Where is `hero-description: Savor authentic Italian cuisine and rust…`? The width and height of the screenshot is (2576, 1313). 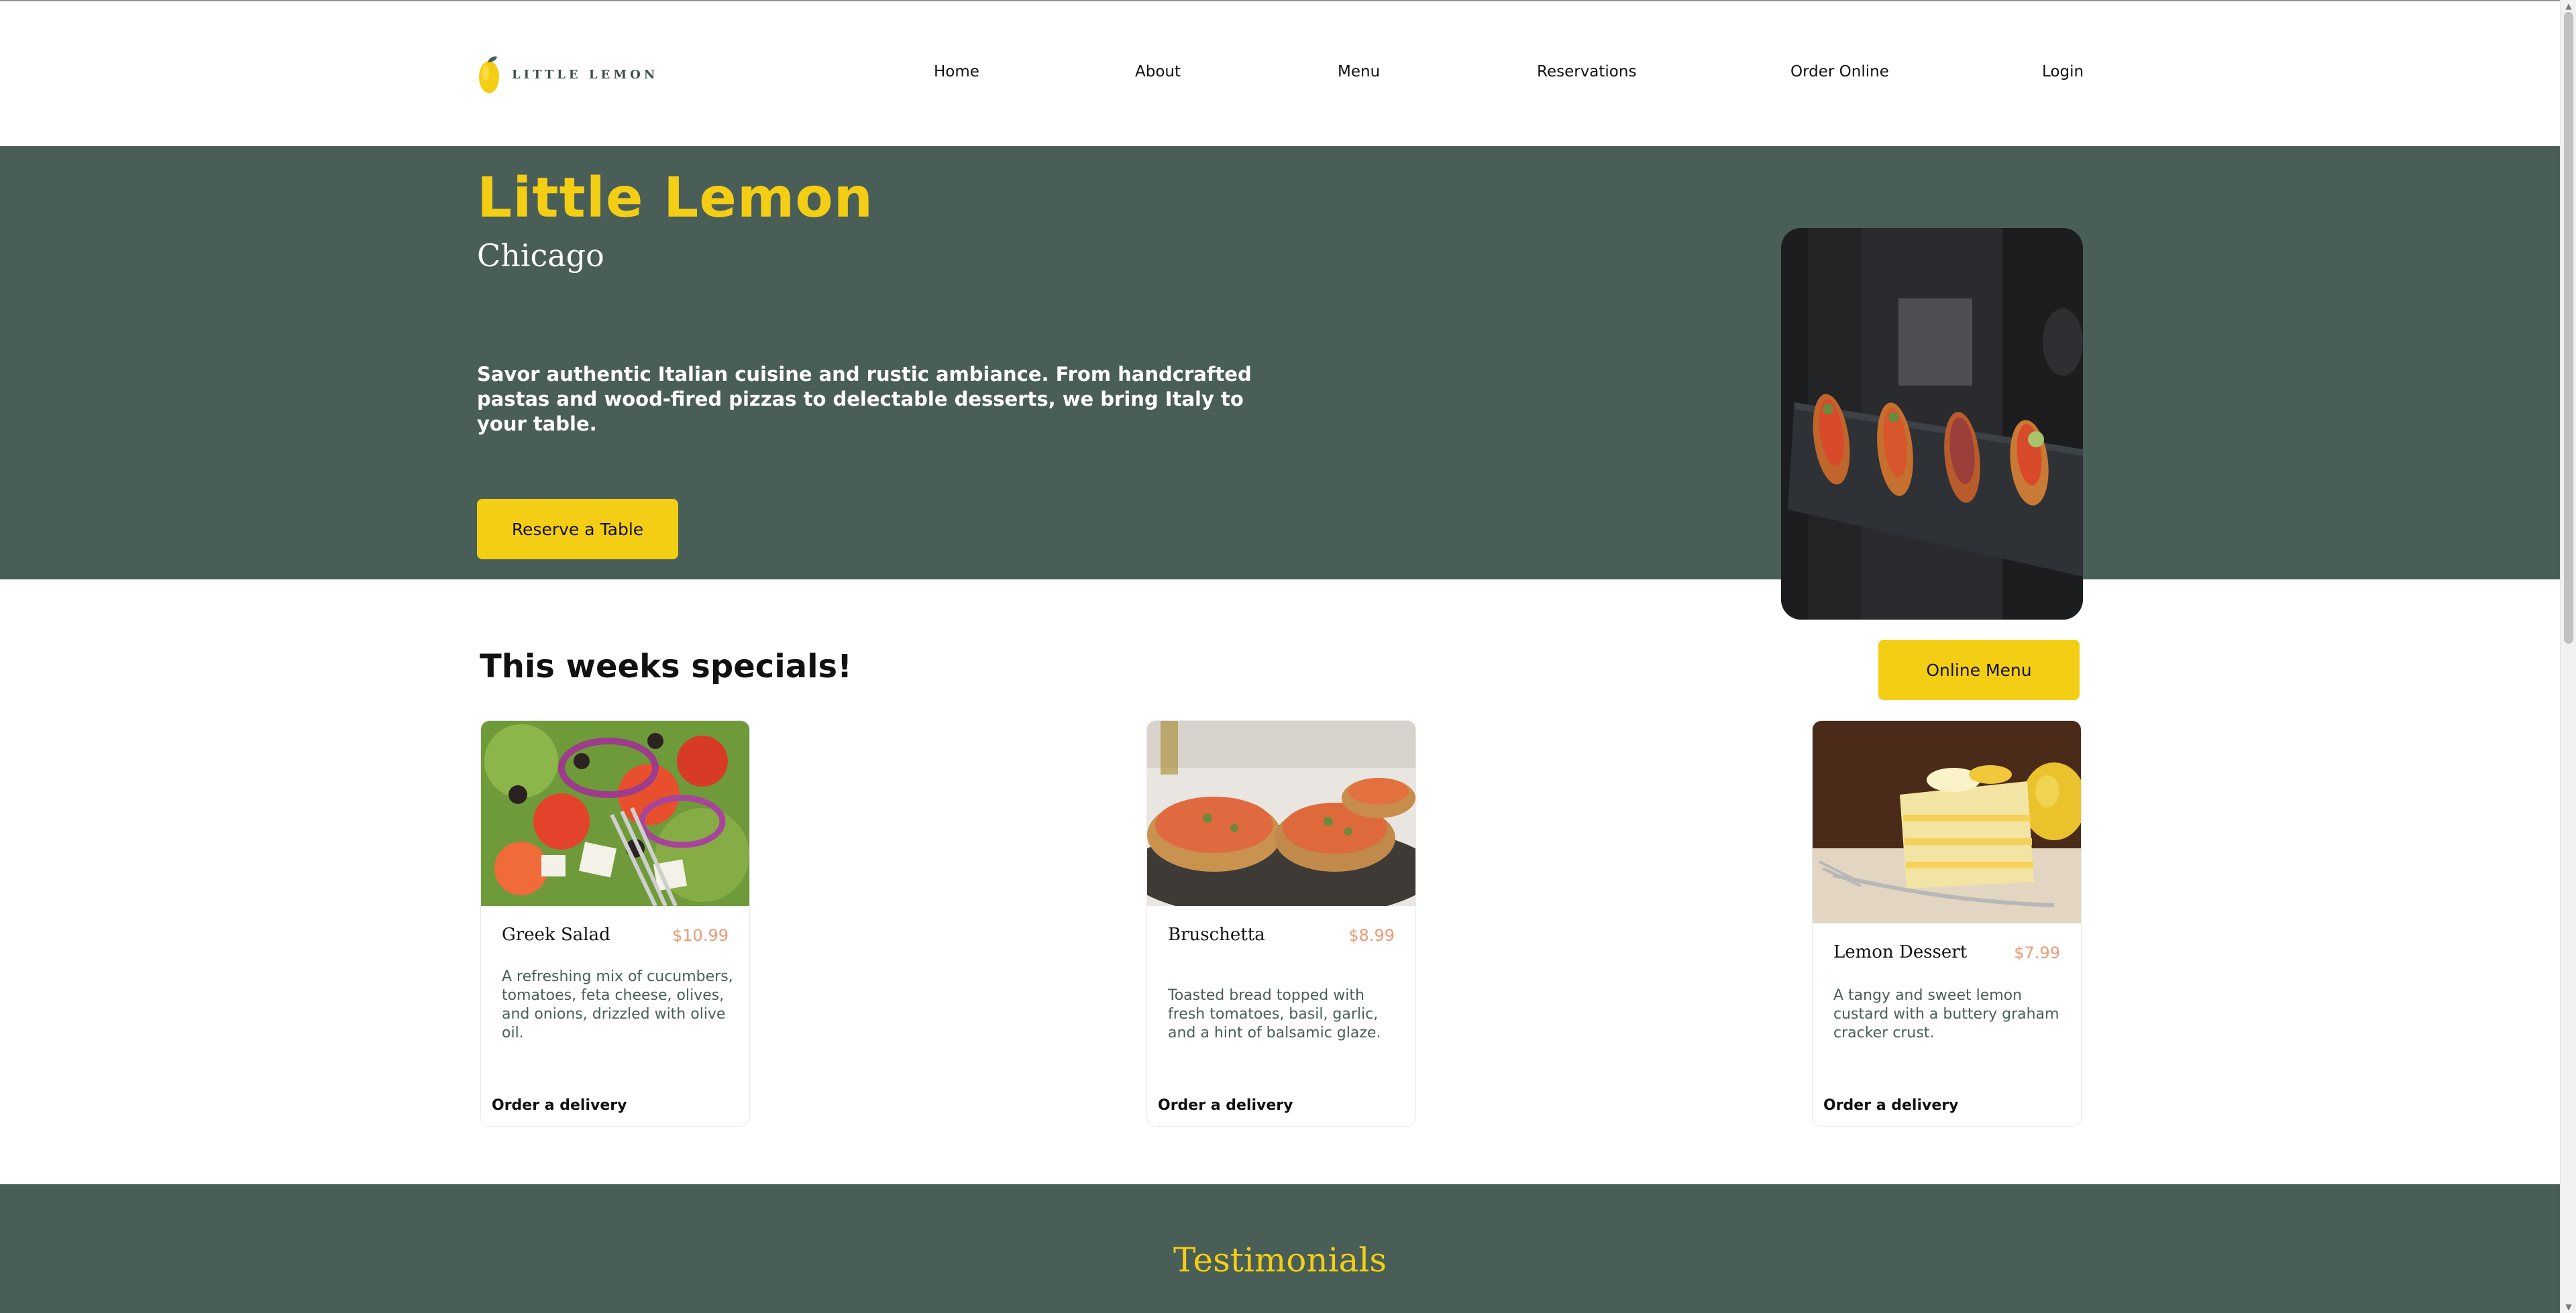
hero-description: Savor authentic Italian cuisine and rust… is located at coordinates (864, 399).